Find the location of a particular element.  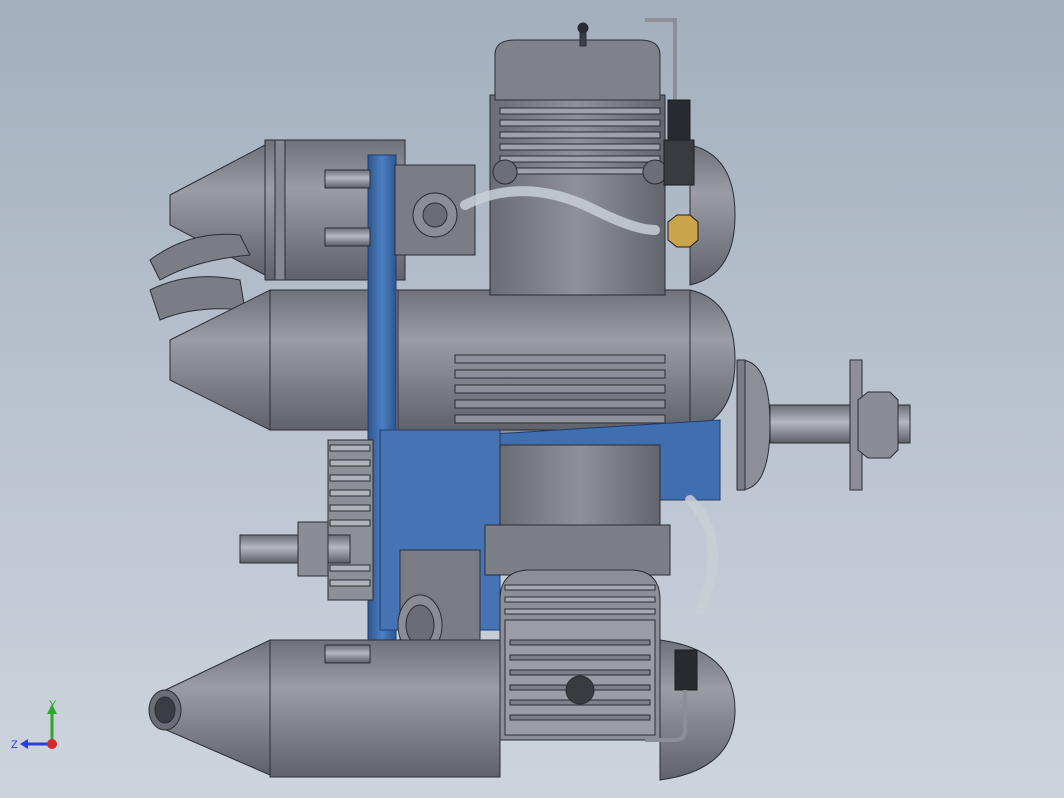

propeller-shaft is located at coordinates (823, 425).